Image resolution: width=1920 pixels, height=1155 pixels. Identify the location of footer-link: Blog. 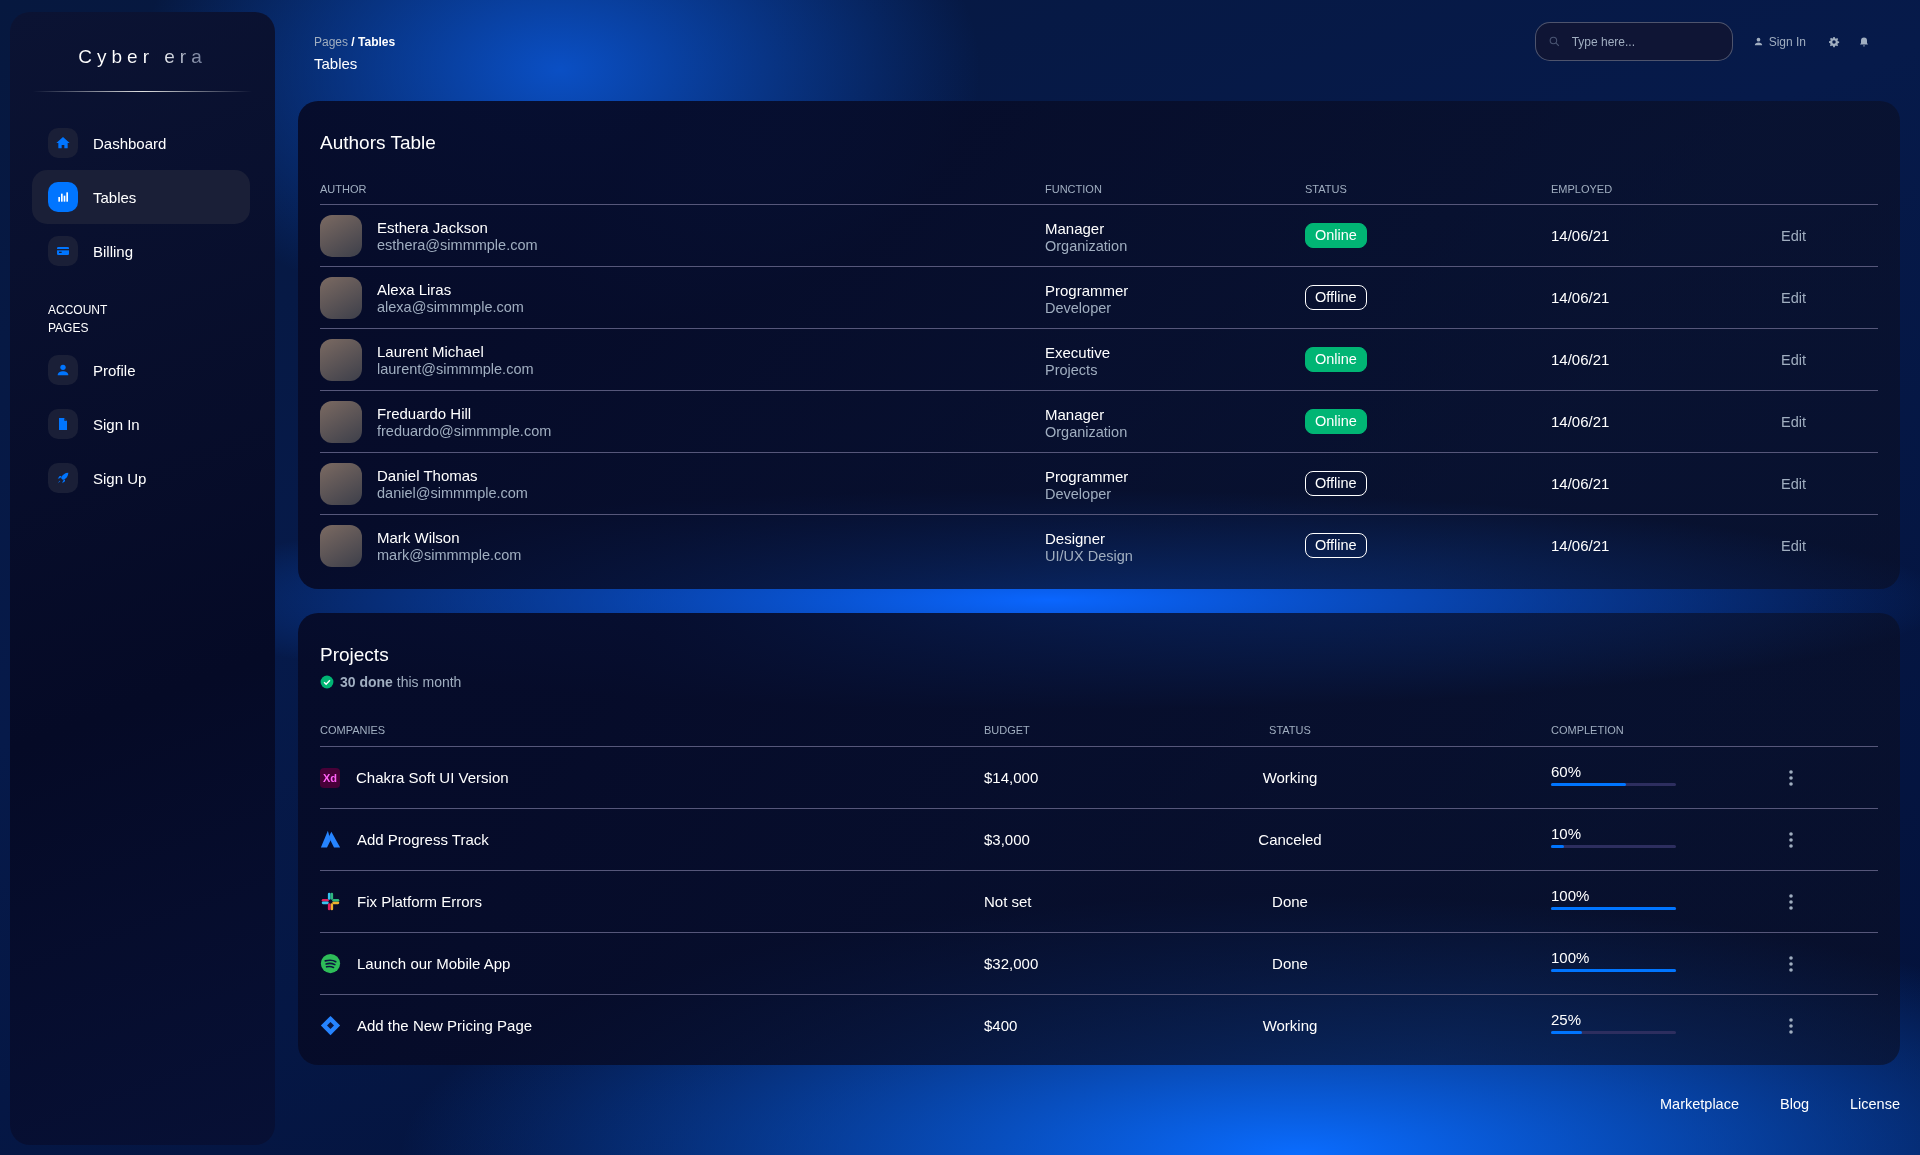
(1794, 1104).